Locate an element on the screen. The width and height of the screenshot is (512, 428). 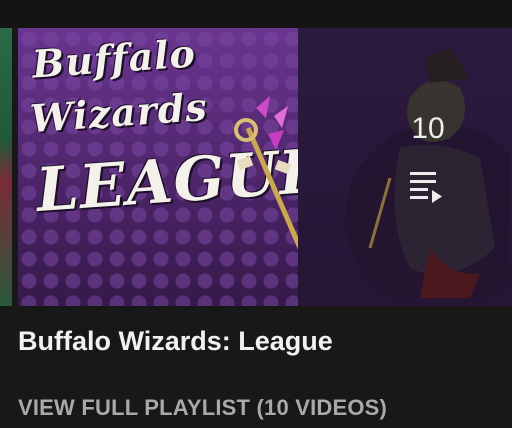
art-title-line-2: Wizards is located at coordinates (118, 112).